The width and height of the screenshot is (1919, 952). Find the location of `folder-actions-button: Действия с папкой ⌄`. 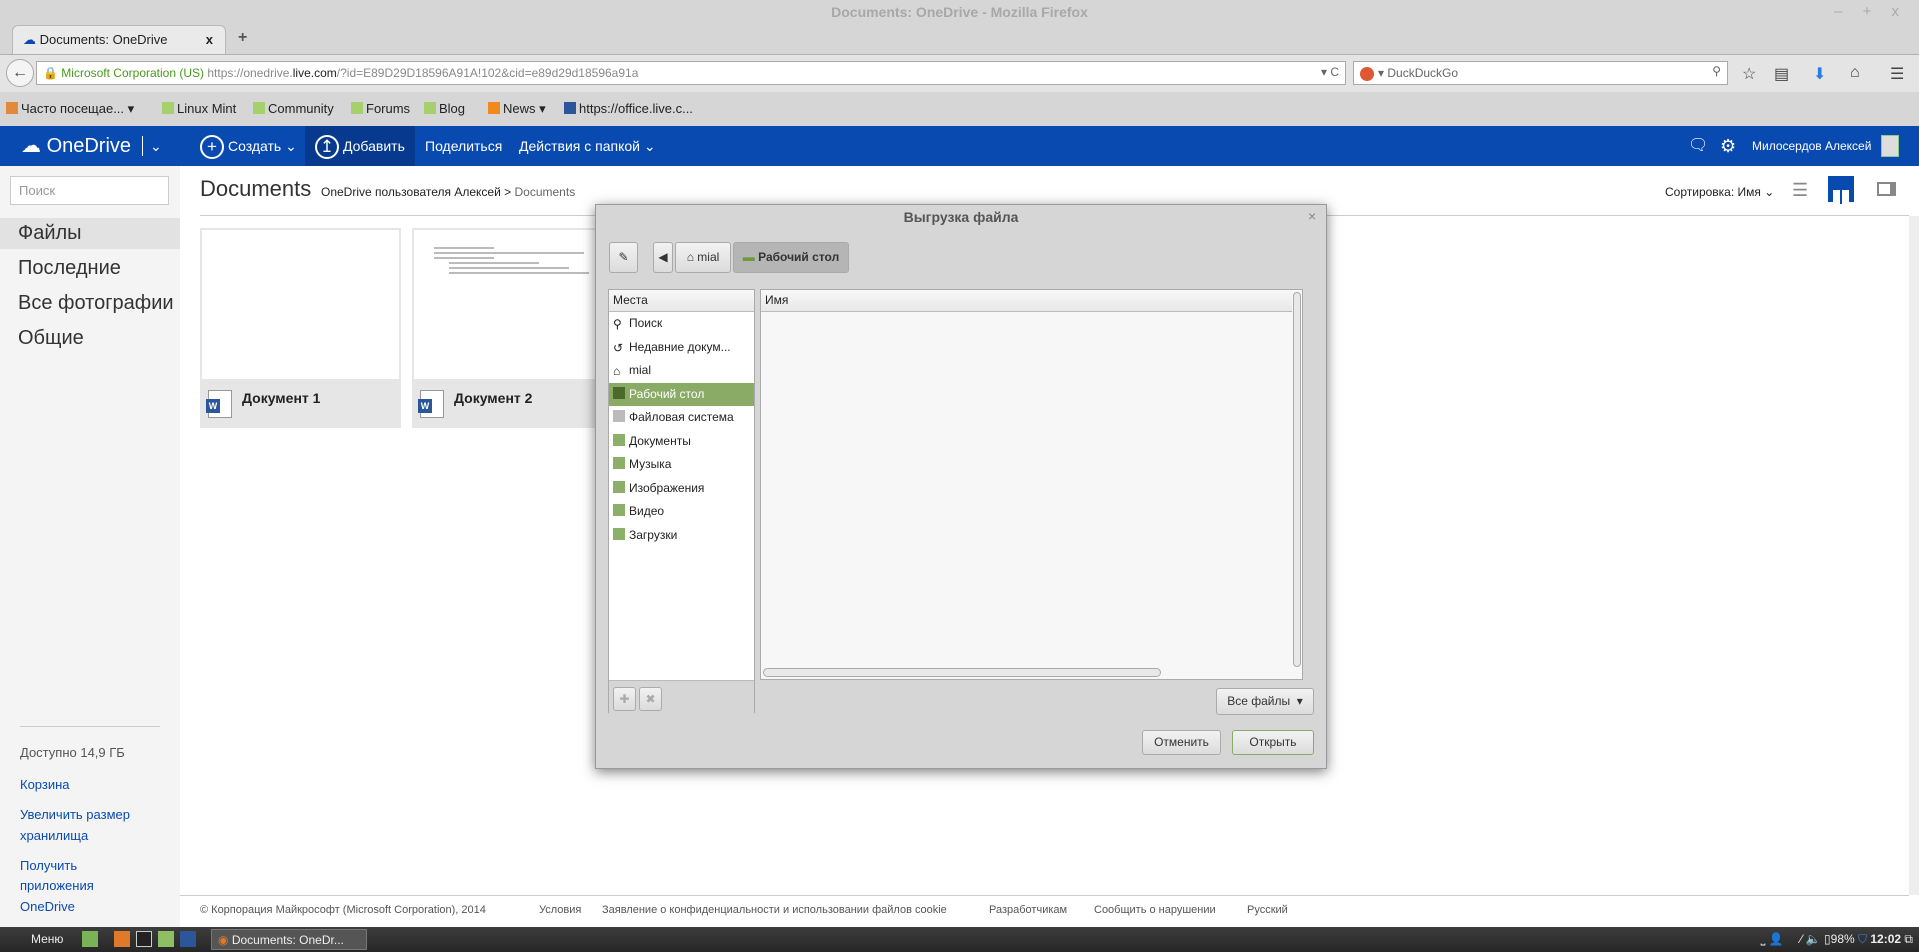

folder-actions-button: Действия с папкой ⌄ is located at coordinates (587, 146).